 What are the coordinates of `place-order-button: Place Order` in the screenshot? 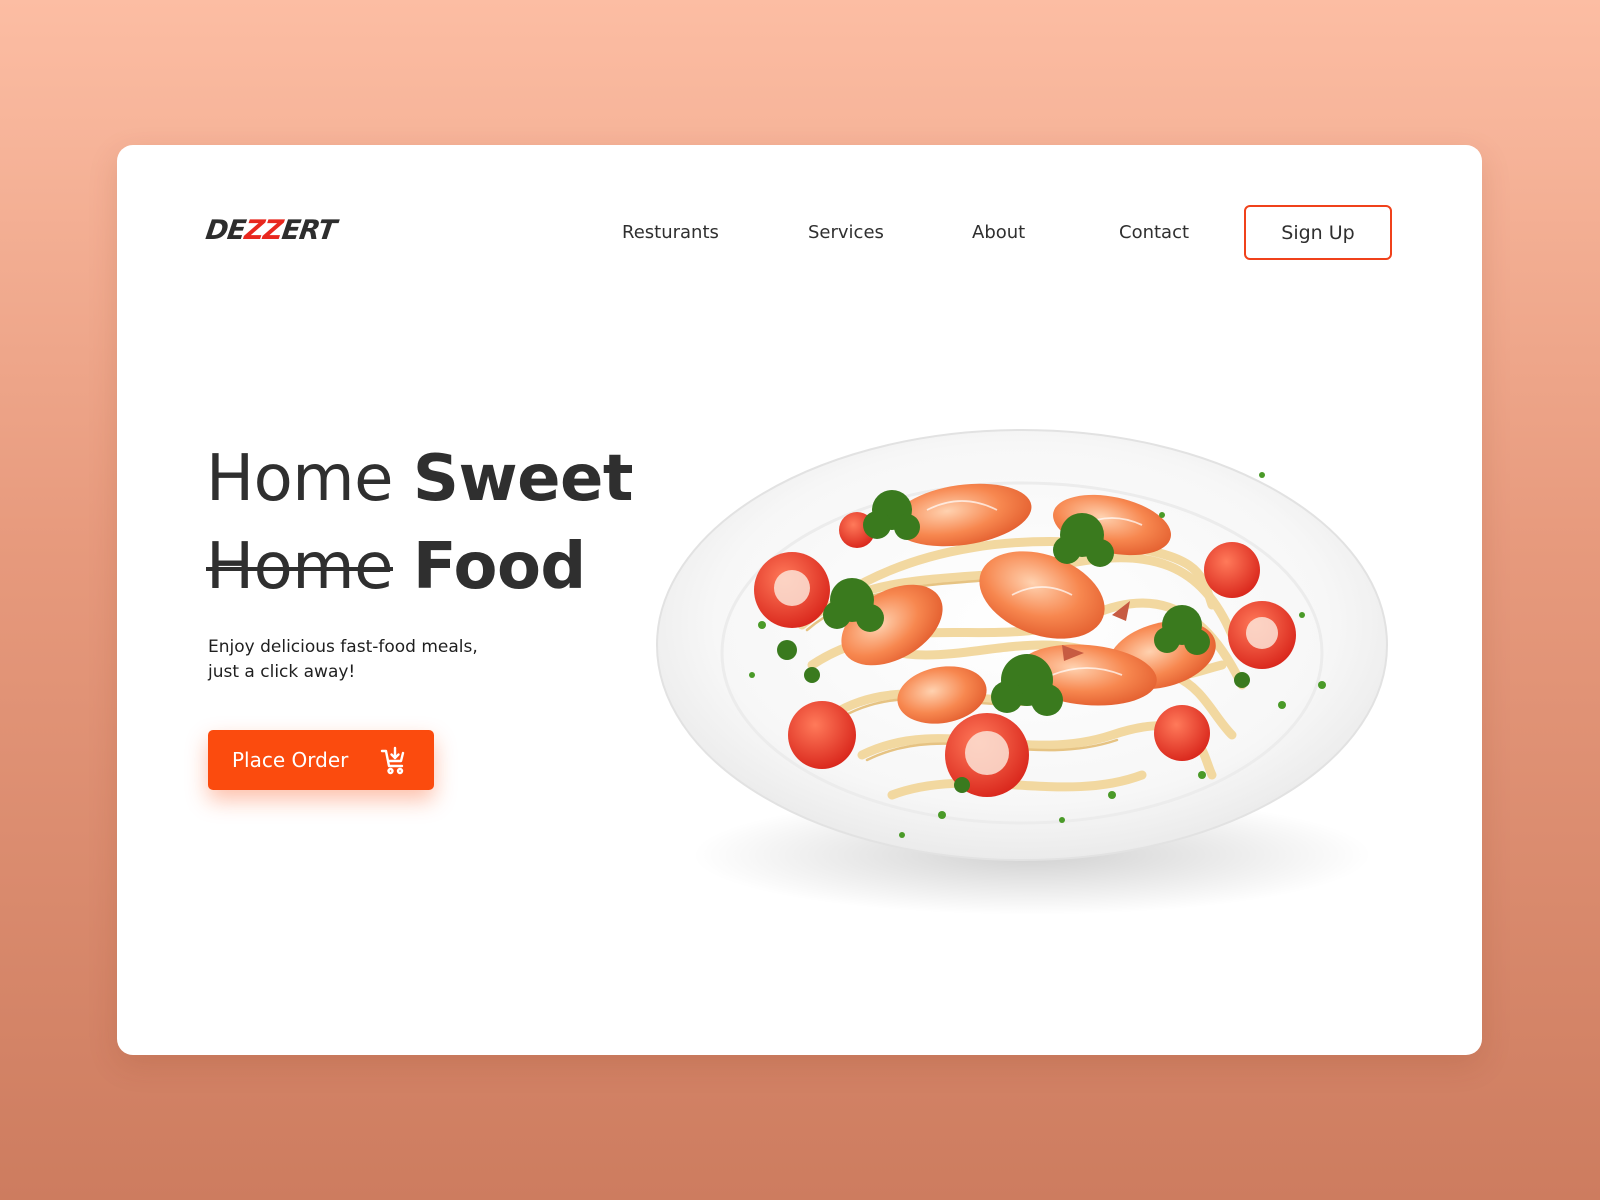 It's located at (321, 760).